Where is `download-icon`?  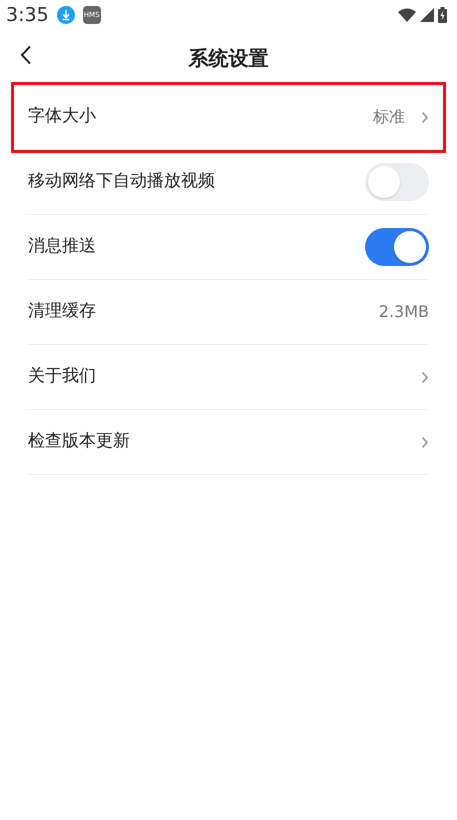 download-icon is located at coordinates (65, 15).